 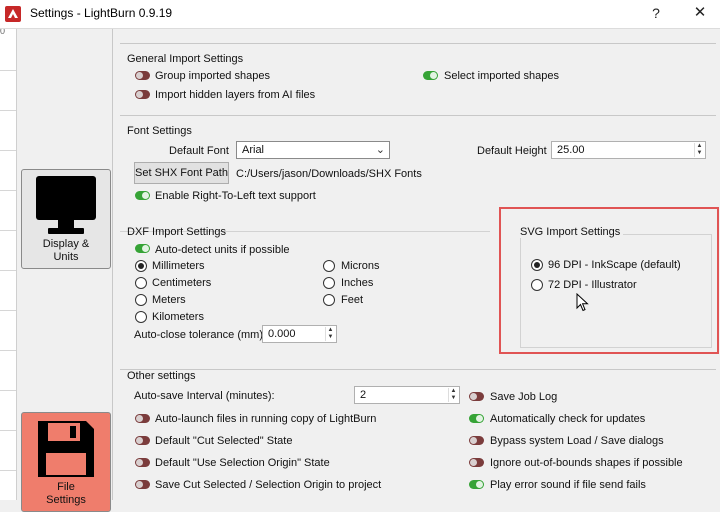 What do you see at coordinates (66, 250) in the screenshot?
I see `category-display-label: Display & Units` at bounding box center [66, 250].